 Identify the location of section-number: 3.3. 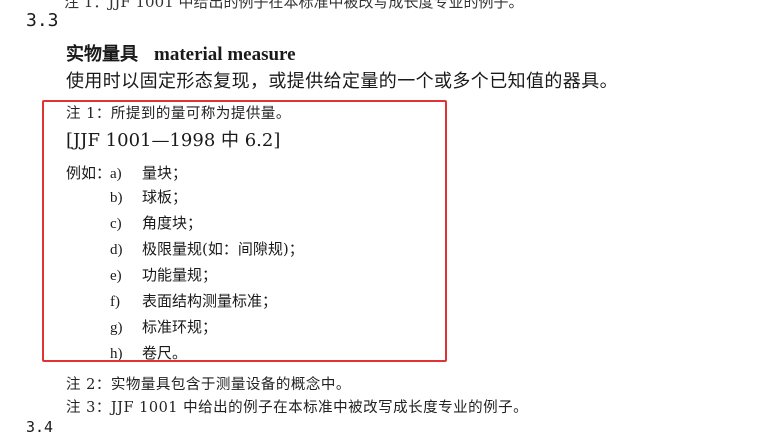
(42, 20).